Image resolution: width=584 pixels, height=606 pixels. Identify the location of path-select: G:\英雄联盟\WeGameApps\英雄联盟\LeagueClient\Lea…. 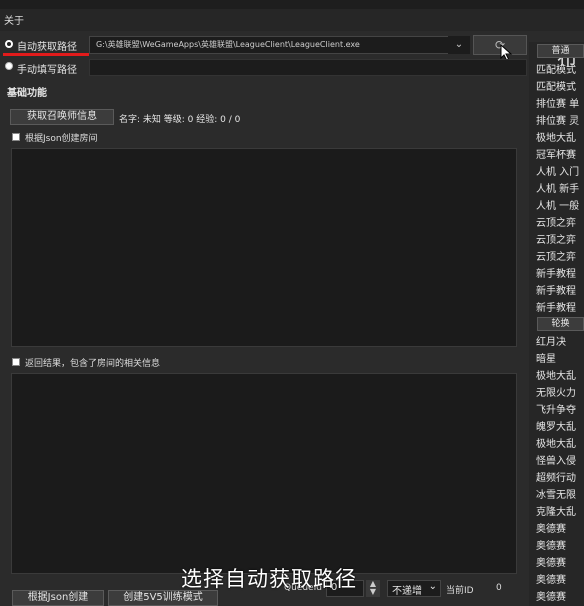
(279, 45).